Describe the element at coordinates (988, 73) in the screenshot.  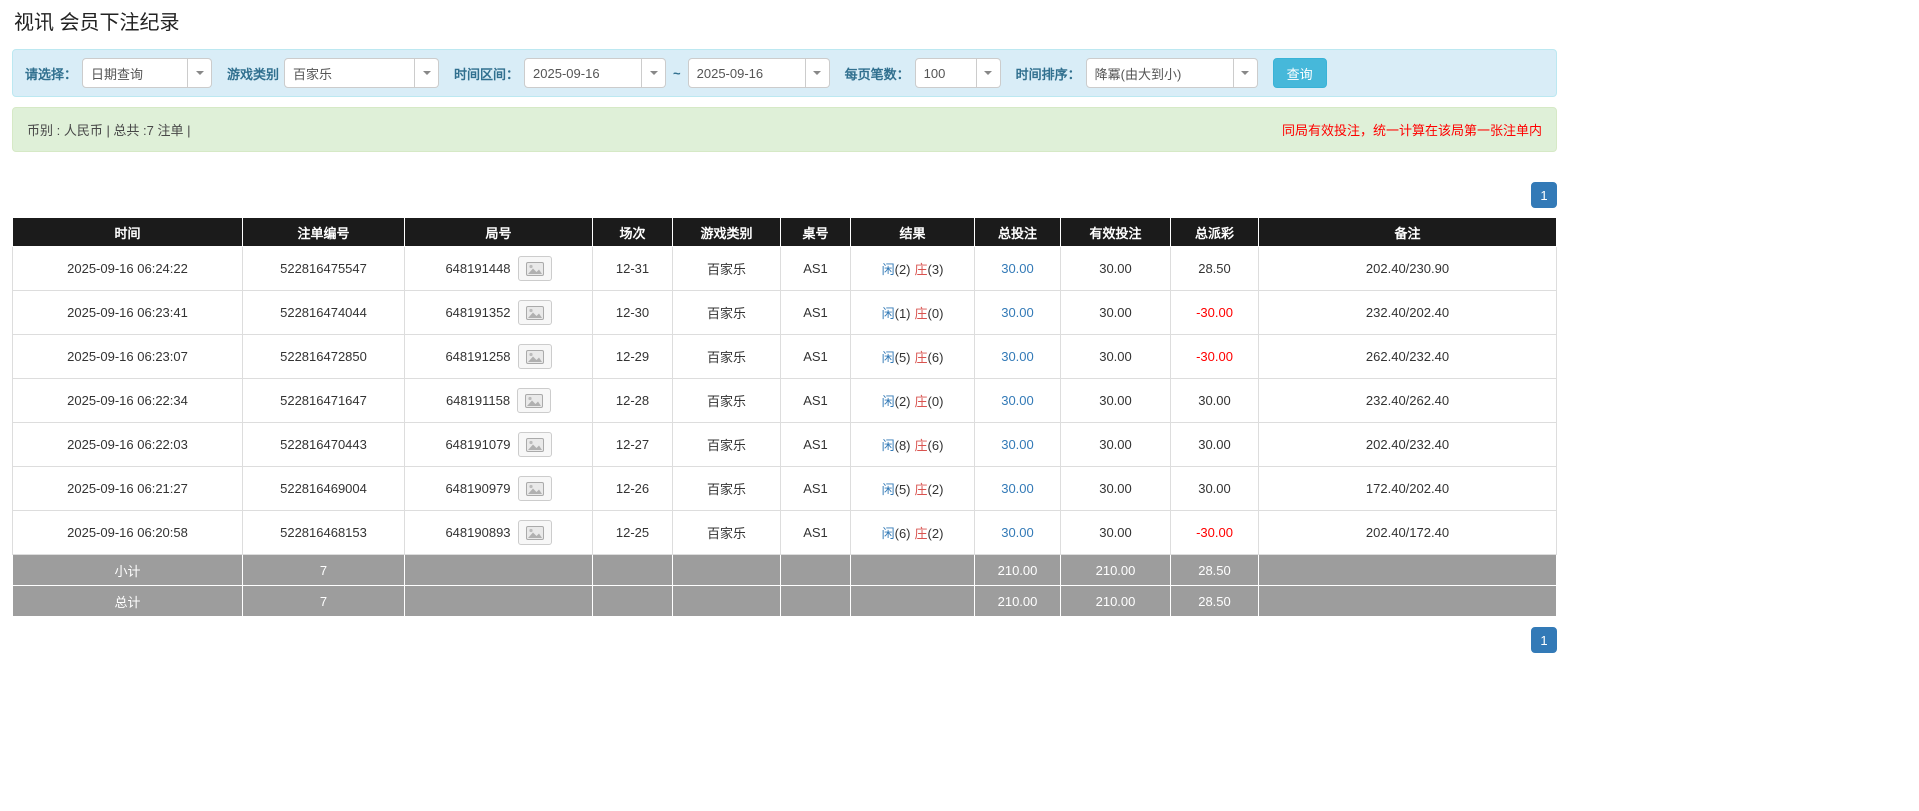
I see `page-size-dropdown-button` at that location.